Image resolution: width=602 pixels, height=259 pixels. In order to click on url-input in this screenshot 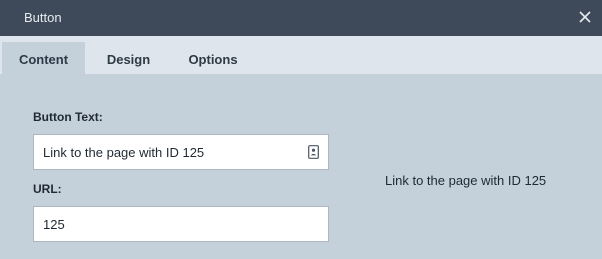, I will do `click(168, 224)`.